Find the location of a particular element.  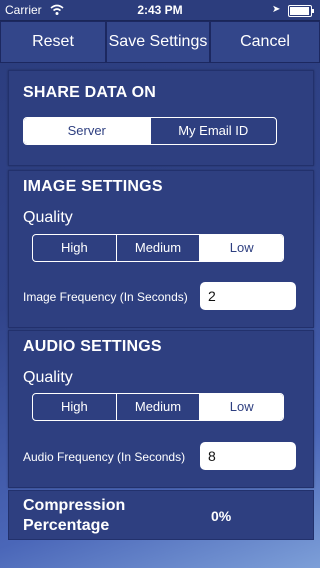

audio-quality-high: High is located at coordinates (74, 407).